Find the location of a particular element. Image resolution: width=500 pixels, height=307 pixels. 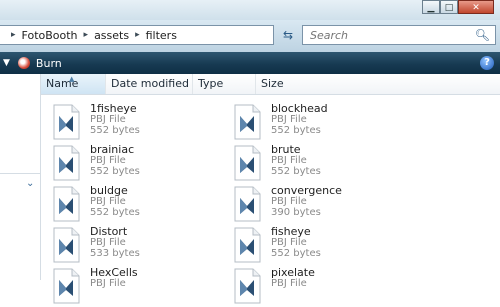

minimize-button: ▁ is located at coordinates (431, 7).